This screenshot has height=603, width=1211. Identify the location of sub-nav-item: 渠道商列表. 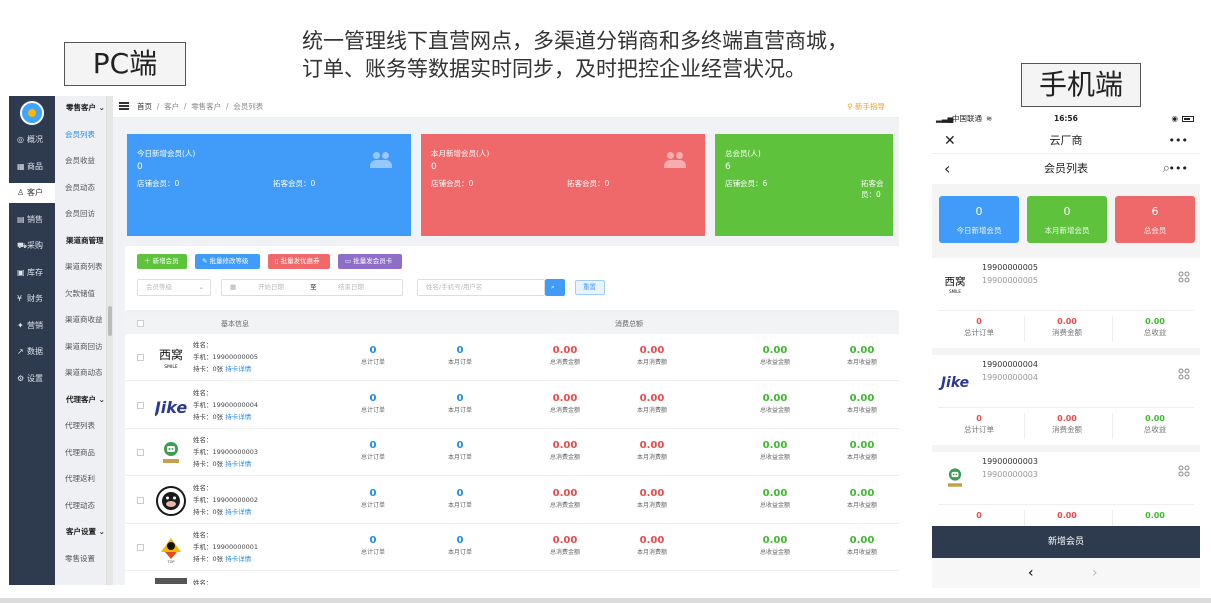
(81, 267).